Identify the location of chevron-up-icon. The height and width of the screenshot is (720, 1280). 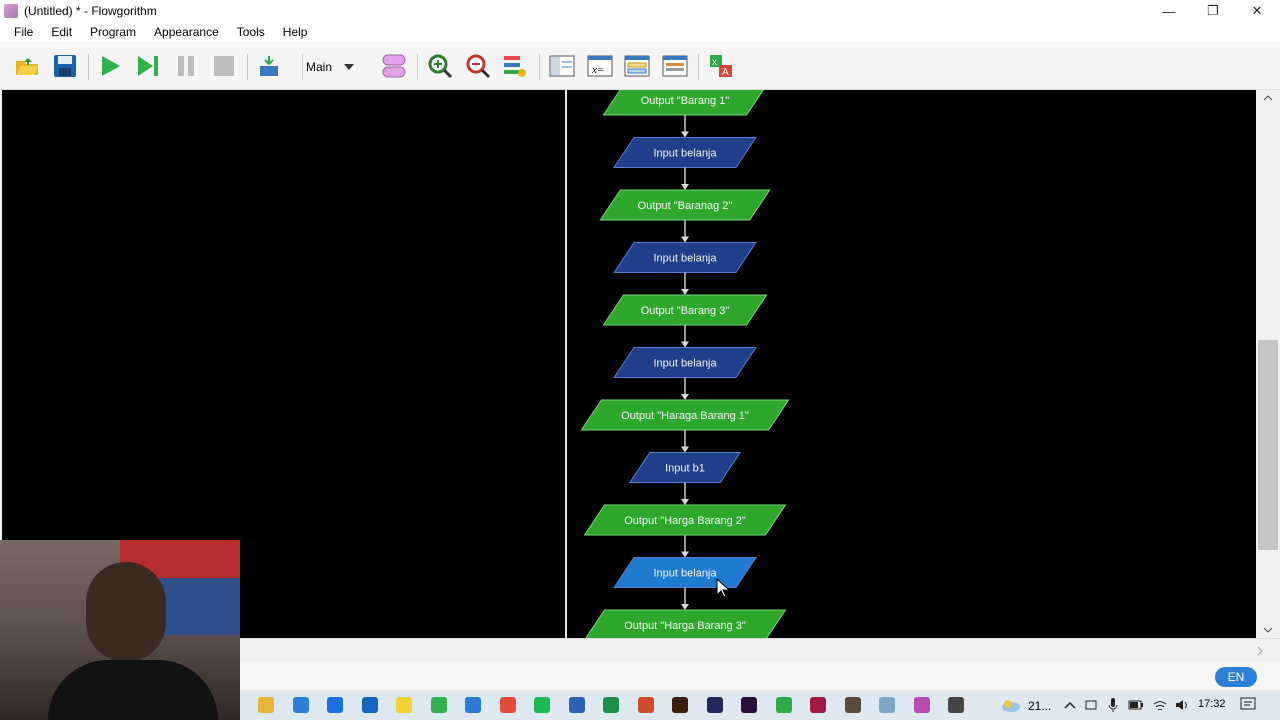
(1070, 705).